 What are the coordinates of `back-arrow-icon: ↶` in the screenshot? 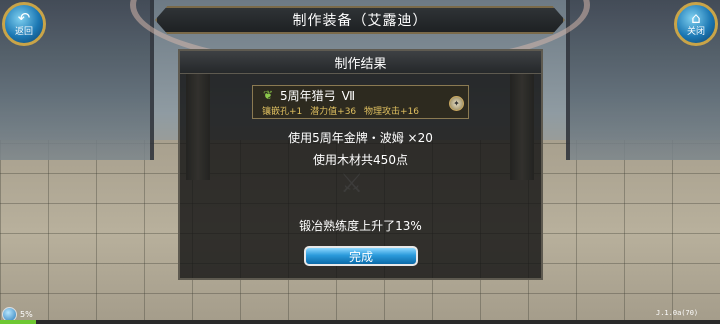 It's located at (24, 18).